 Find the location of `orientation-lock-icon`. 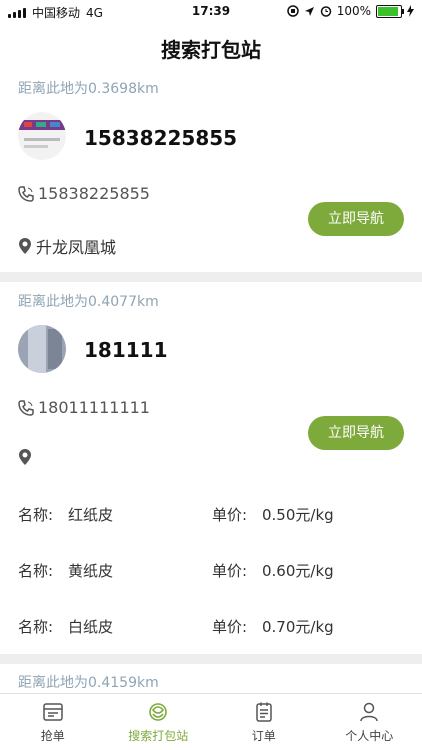

orientation-lock-icon is located at coordinates (292, 11).